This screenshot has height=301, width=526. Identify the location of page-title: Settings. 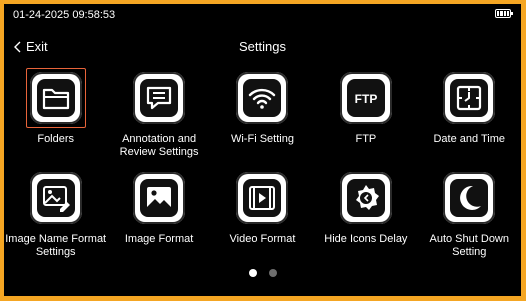
(262, 46).